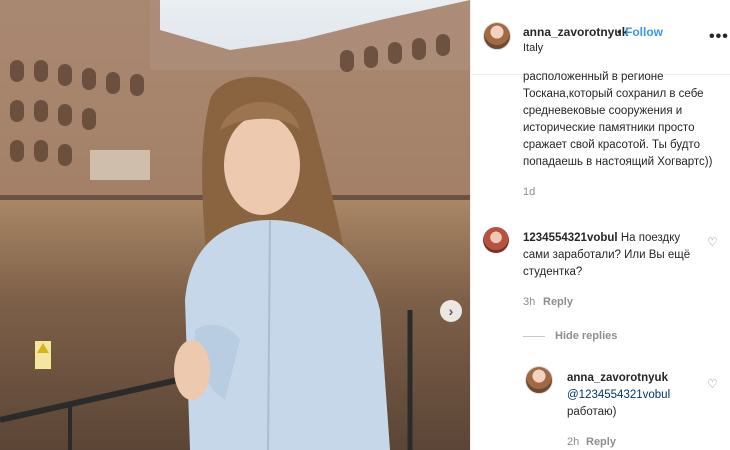 This screenshot has height=450, width=730. I want to click on reply-timestamp: 2h, so click(573, 442).